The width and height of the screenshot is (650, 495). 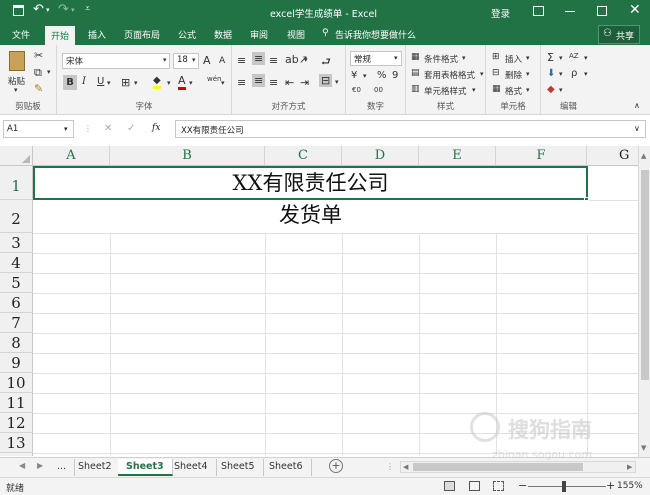 What do you see at coordinates (612, 156) in the screenshot?
I see `column-header-g: G` at bounding box center [612, 156].